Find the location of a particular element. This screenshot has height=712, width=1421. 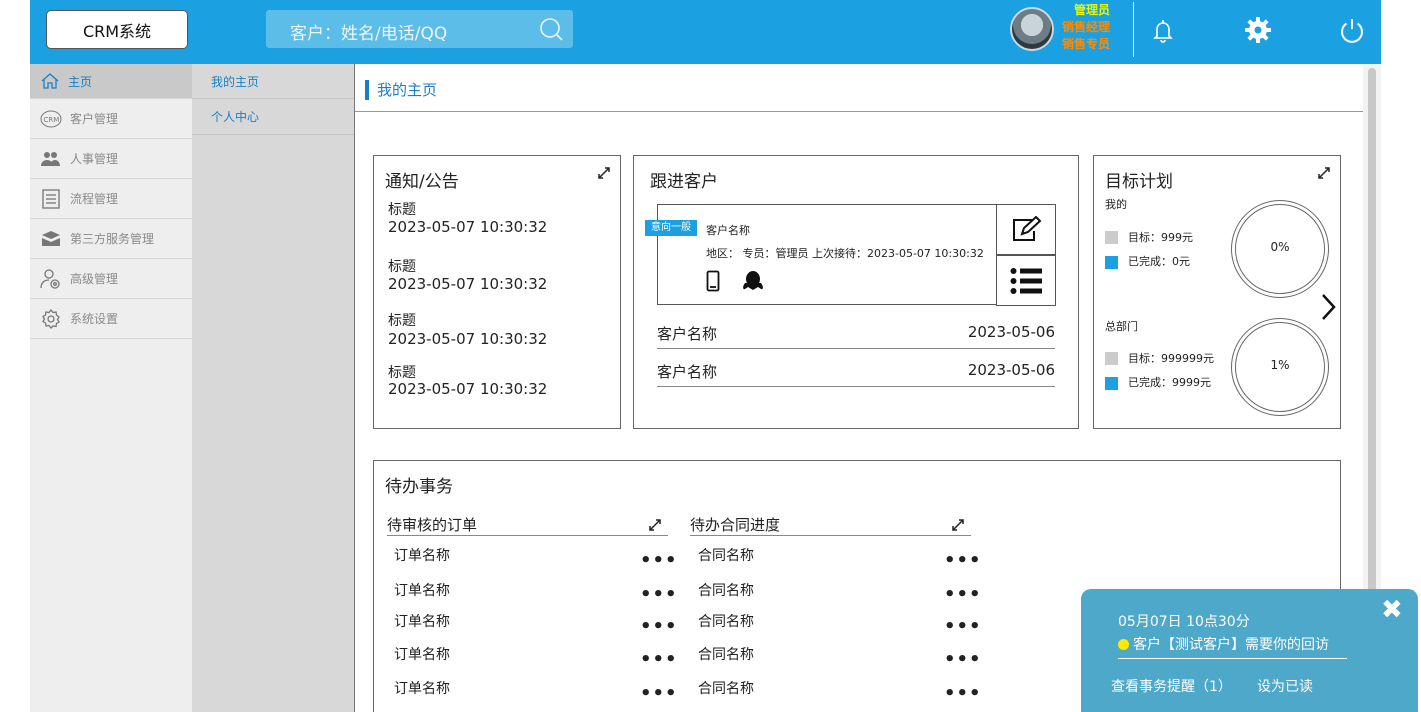

qq-icon is located at coordinates (753, 281).